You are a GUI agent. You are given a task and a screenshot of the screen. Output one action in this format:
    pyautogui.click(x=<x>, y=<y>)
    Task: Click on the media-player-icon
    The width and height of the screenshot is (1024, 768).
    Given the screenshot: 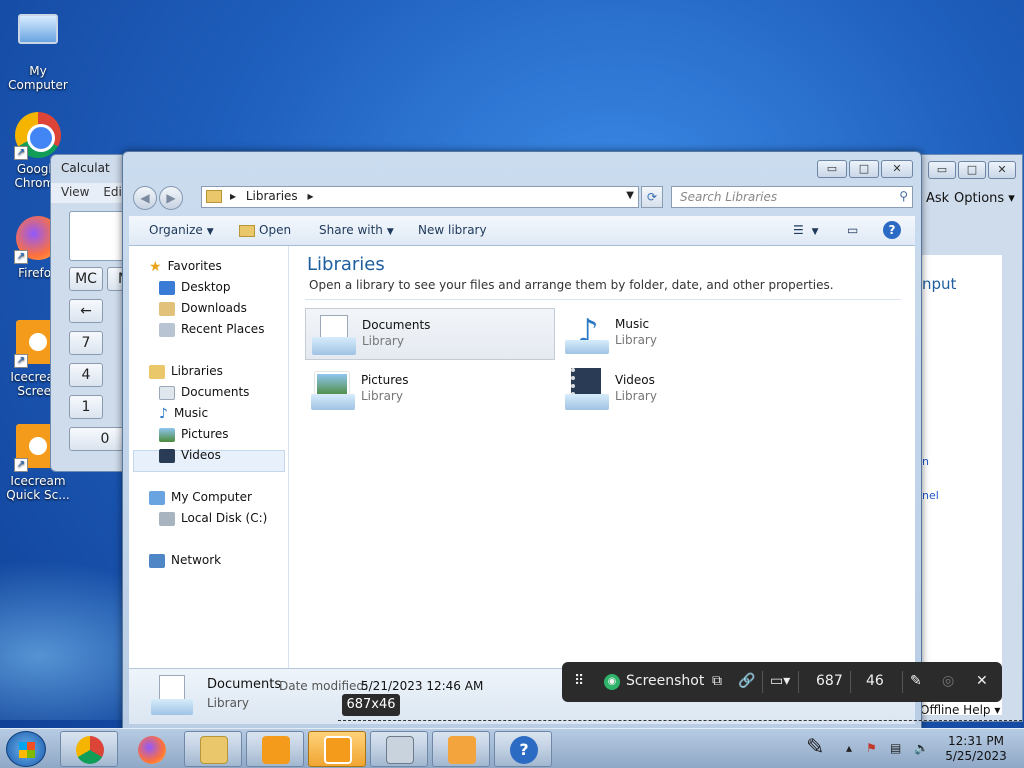 What is the action you would take?
    pyautogui.click(x=462, y=750)
    